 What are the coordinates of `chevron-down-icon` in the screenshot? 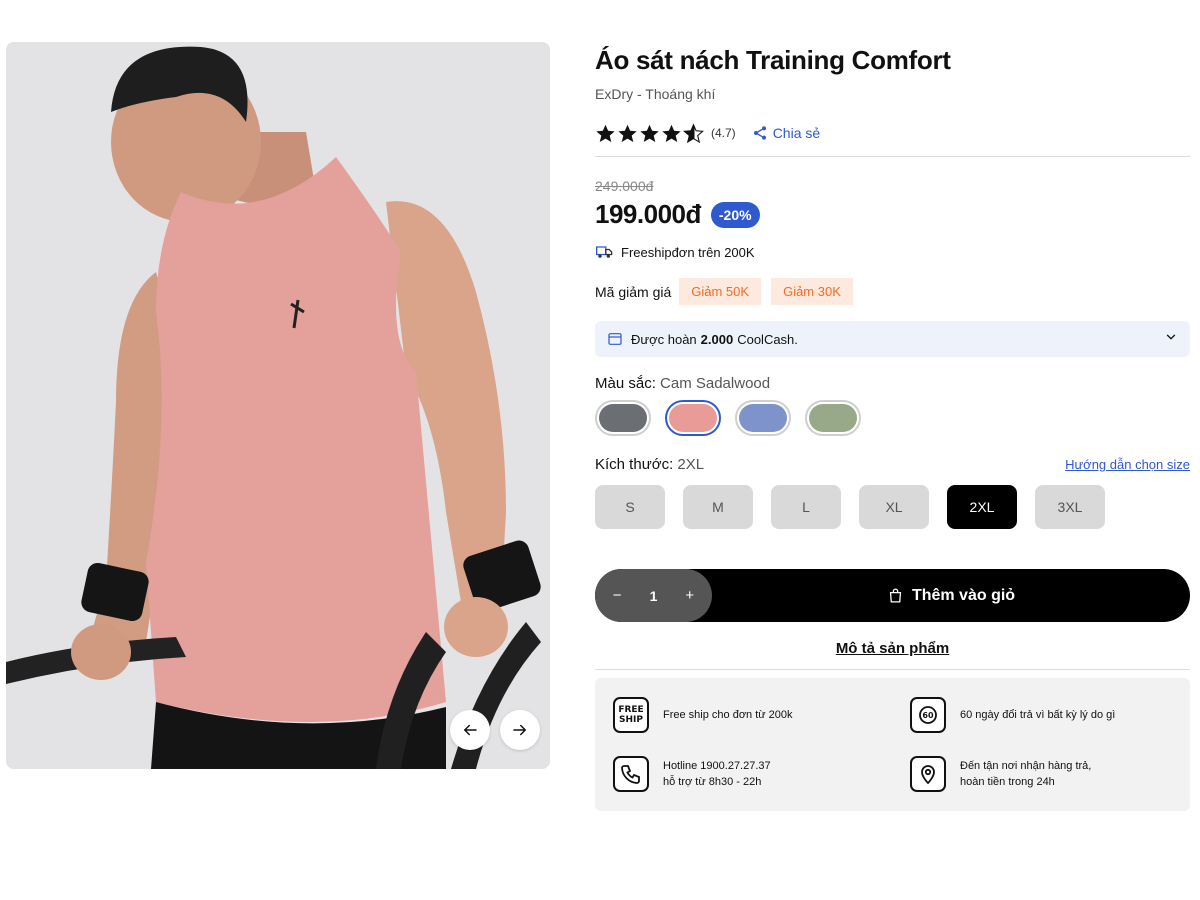 It's located at (1171, 339).